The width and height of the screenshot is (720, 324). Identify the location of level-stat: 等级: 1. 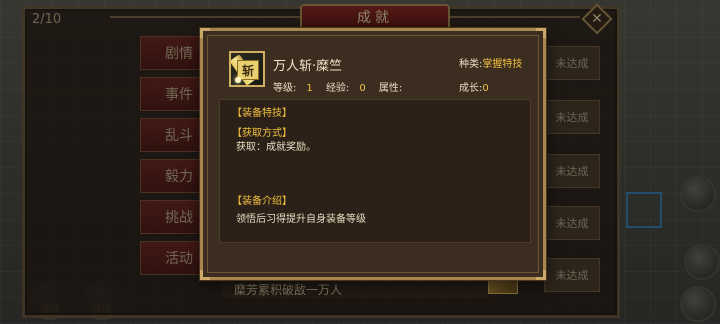
(293, 88).